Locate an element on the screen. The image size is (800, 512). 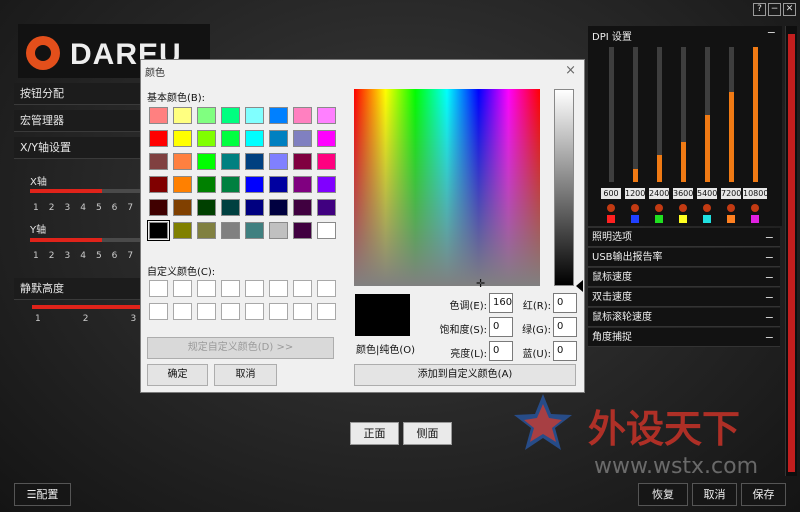
section-button-assign: 按钮分配 is located at coordinates (79, 94).